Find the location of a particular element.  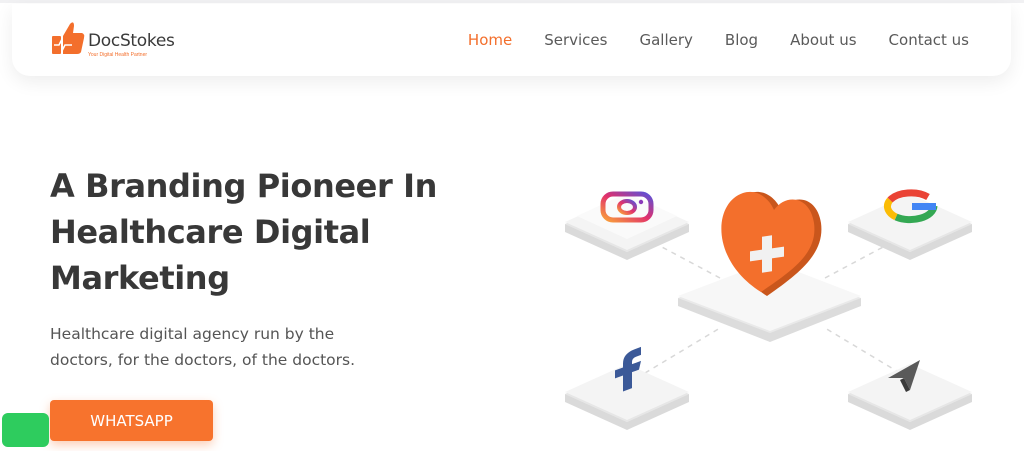

hero-title-line: A Branding Pioneer In is located at coordinates (243, 186).